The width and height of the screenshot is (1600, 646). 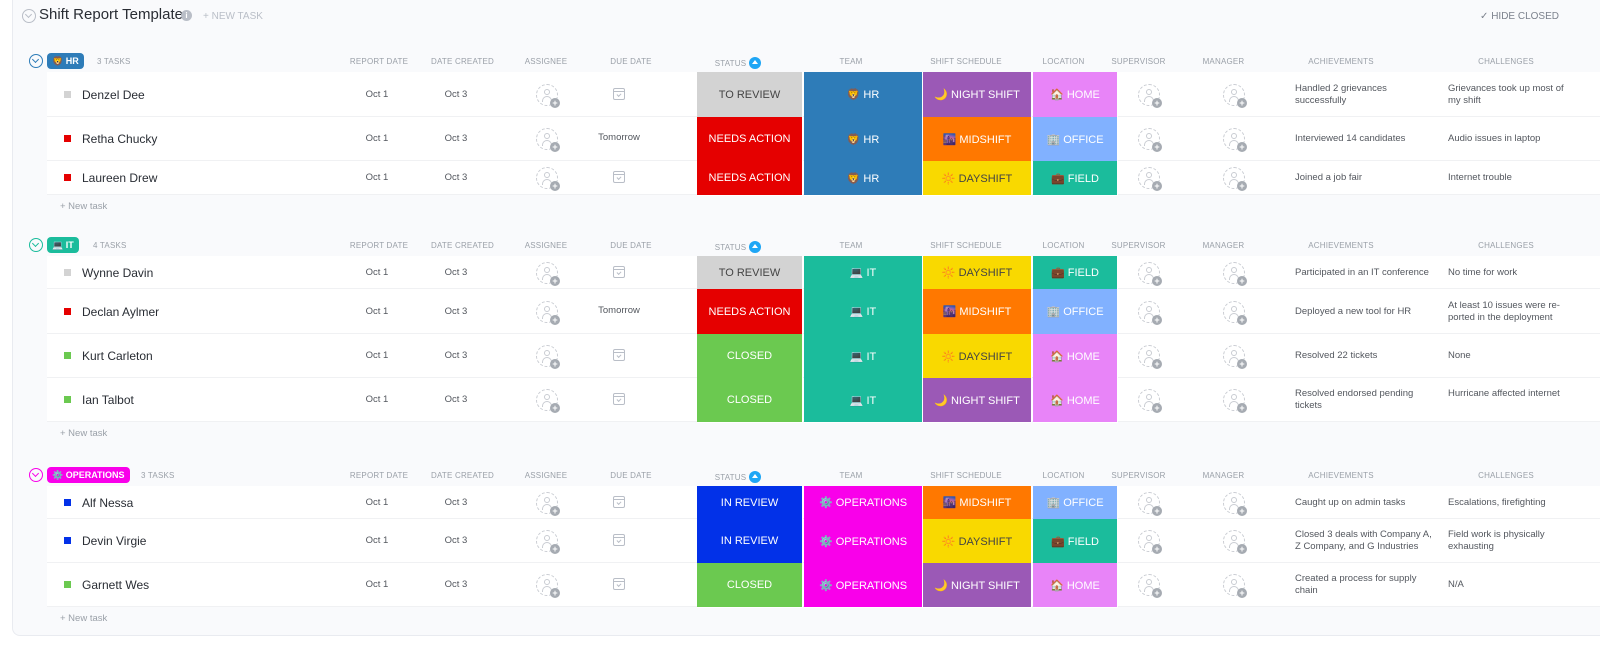 What do you see at coordinates (108, 400) in the screenshot?
I see `task-name: Ian Talbot` at bounding box center [108, 400].